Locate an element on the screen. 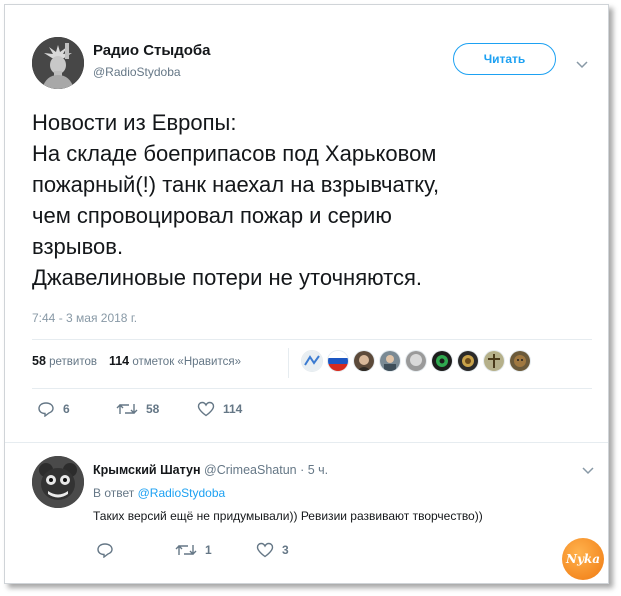 The width and height of the screenshot is (621, 596). watermark-logo: Nyka is located at coordinates (583, 559).